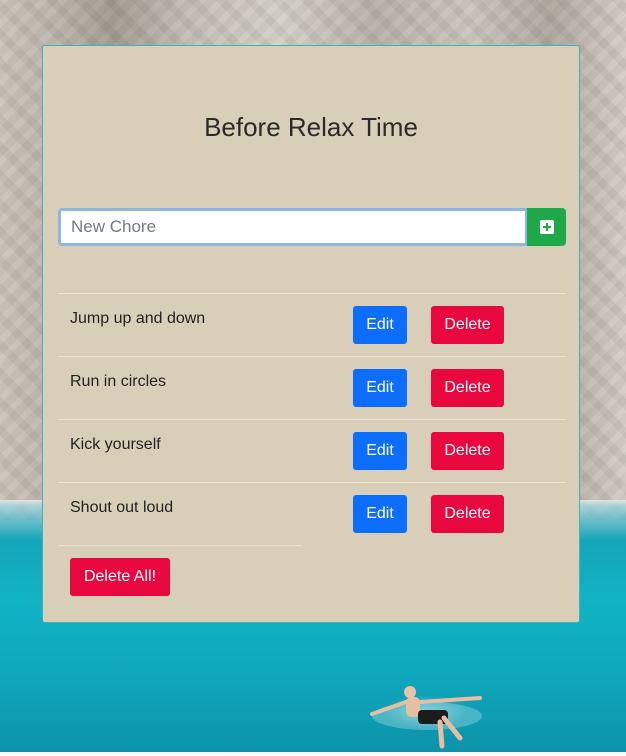  I want to click on list-divider, so click(180, 545).